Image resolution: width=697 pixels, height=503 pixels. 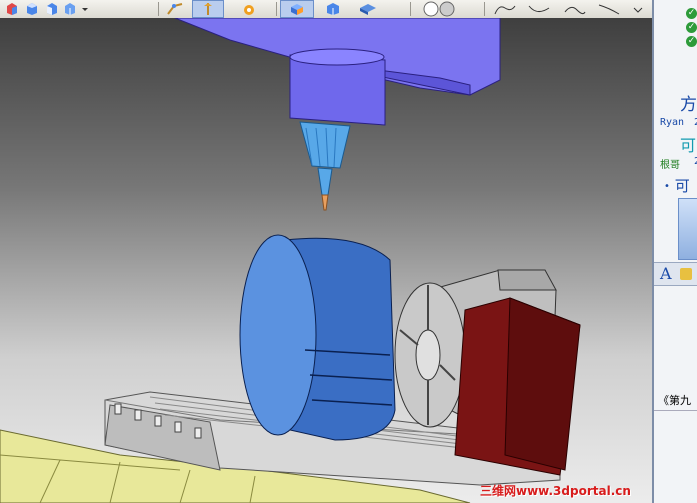 I want to click on thumbnail-image, so click(x=687, y=229).